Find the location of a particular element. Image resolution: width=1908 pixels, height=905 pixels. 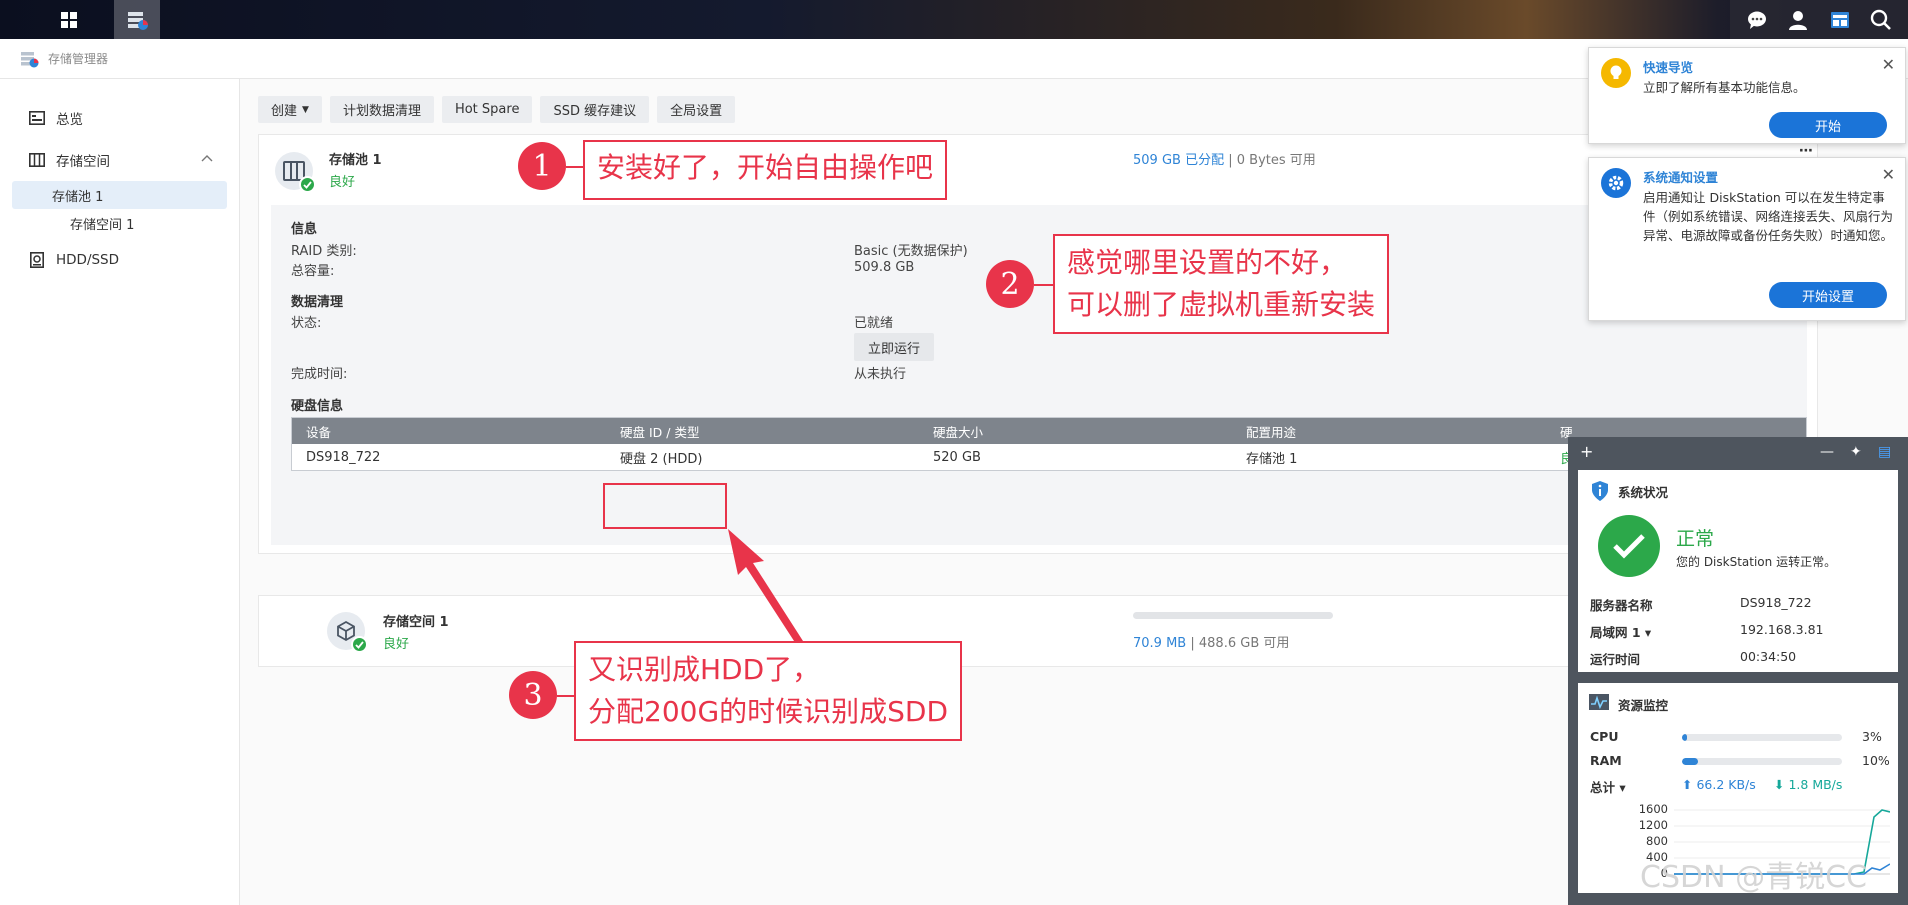

run-now-button: 立即运行 is located at coordinates (894, 347).